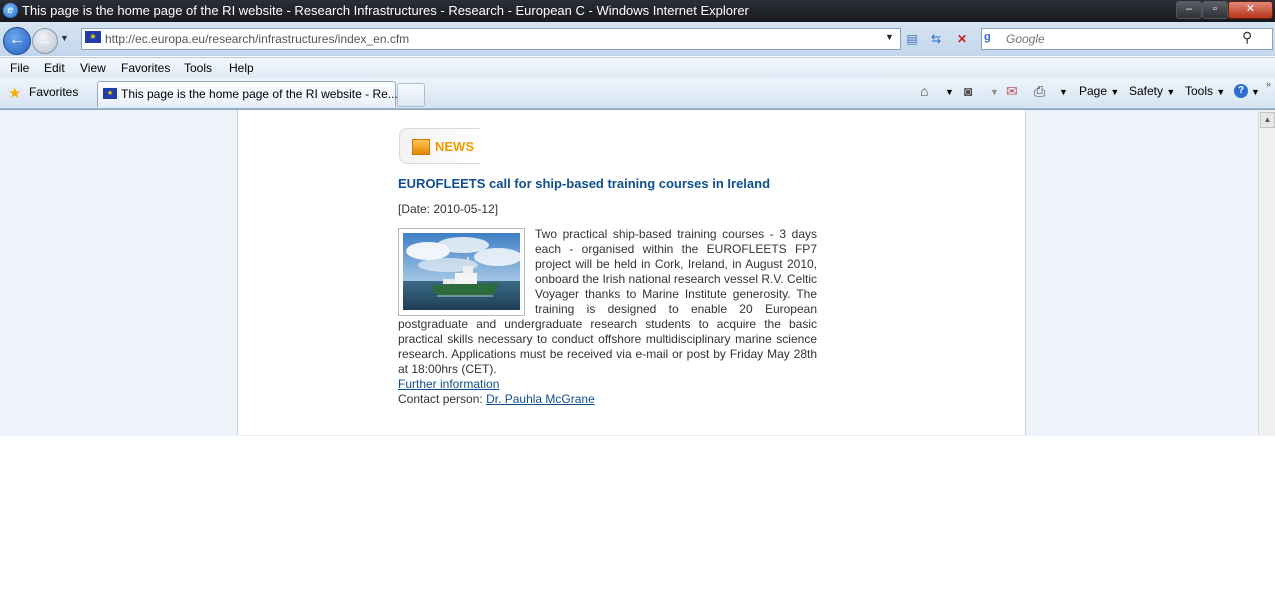 The height and width of the screenshot is (614, 1275). I want to click on home-icon: ⌂, so click(924, 91).